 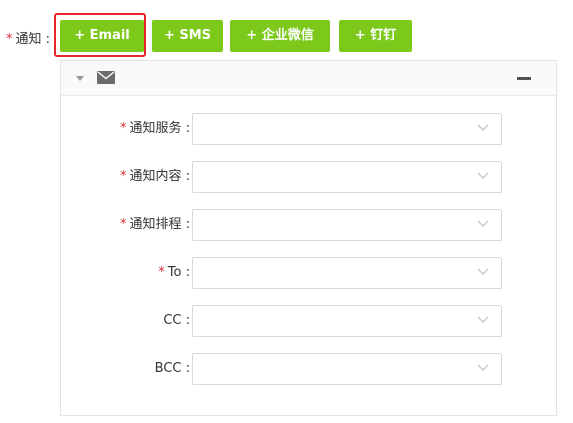 I want to click on notify-schedule-select, so click(x=347, y=225).